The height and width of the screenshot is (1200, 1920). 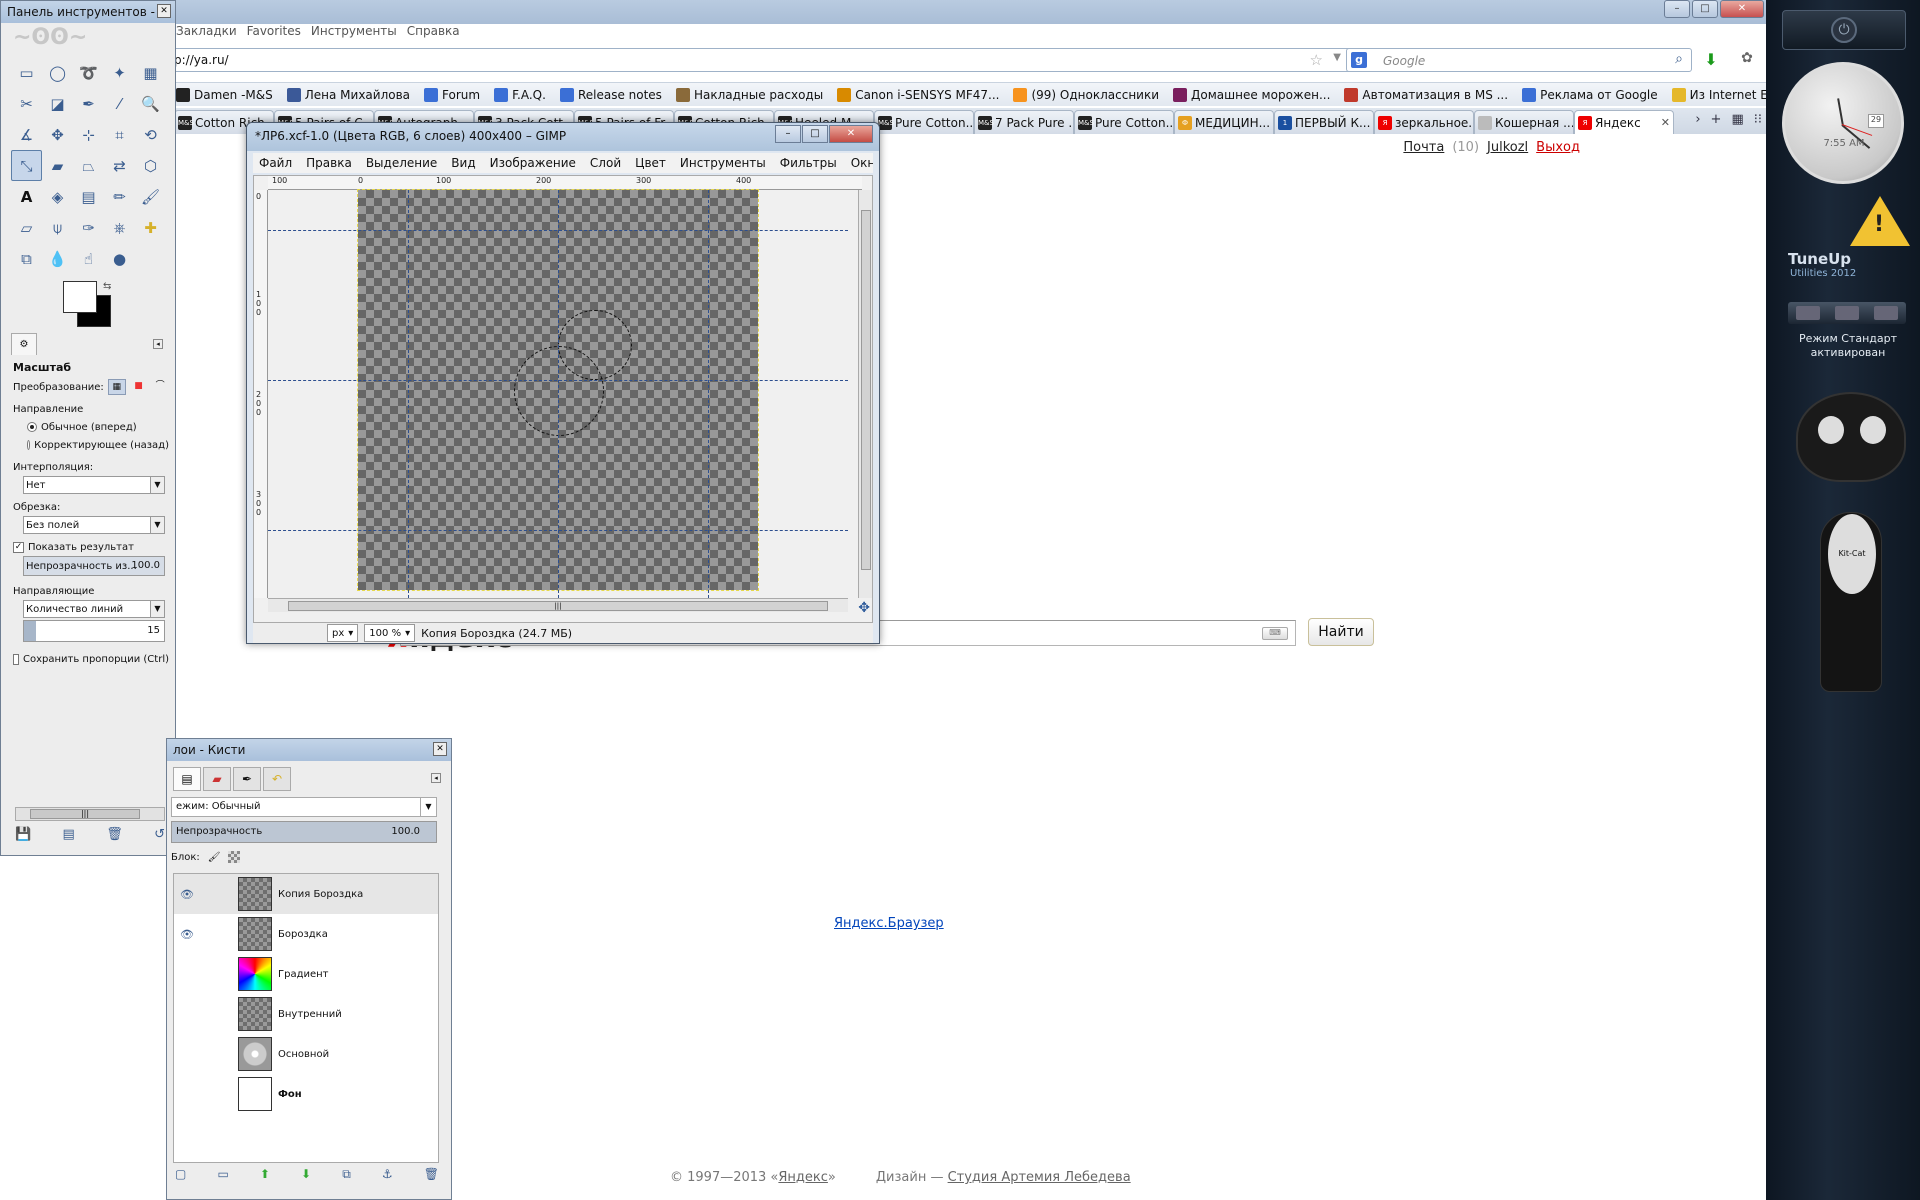 What do you see at coordinates (94, 609) in the screenshot?
I see `guides-select: Количество линий ▼` at bounding box center [94, 609].